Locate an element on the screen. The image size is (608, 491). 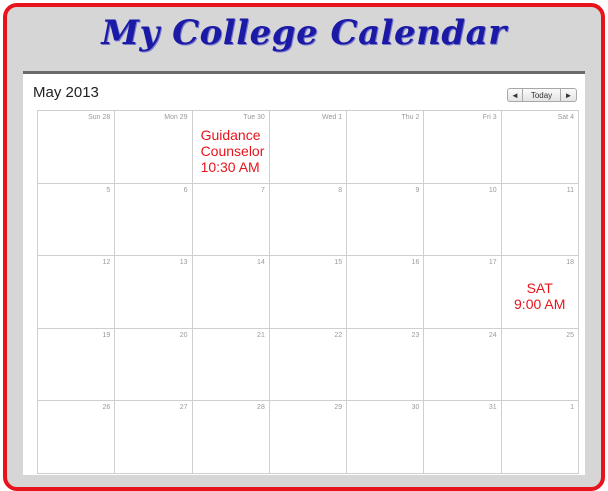
day-cell: 25 is located at coordinates (540, 365).